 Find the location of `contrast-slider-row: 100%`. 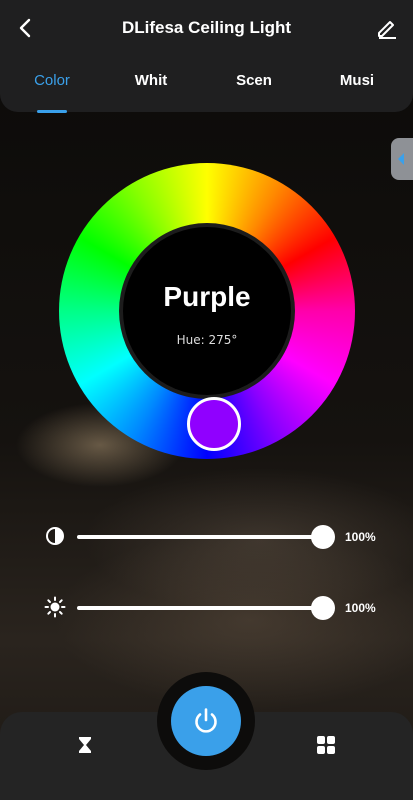

contrast-slider-row: 100% is located at coordinates (214, 537).